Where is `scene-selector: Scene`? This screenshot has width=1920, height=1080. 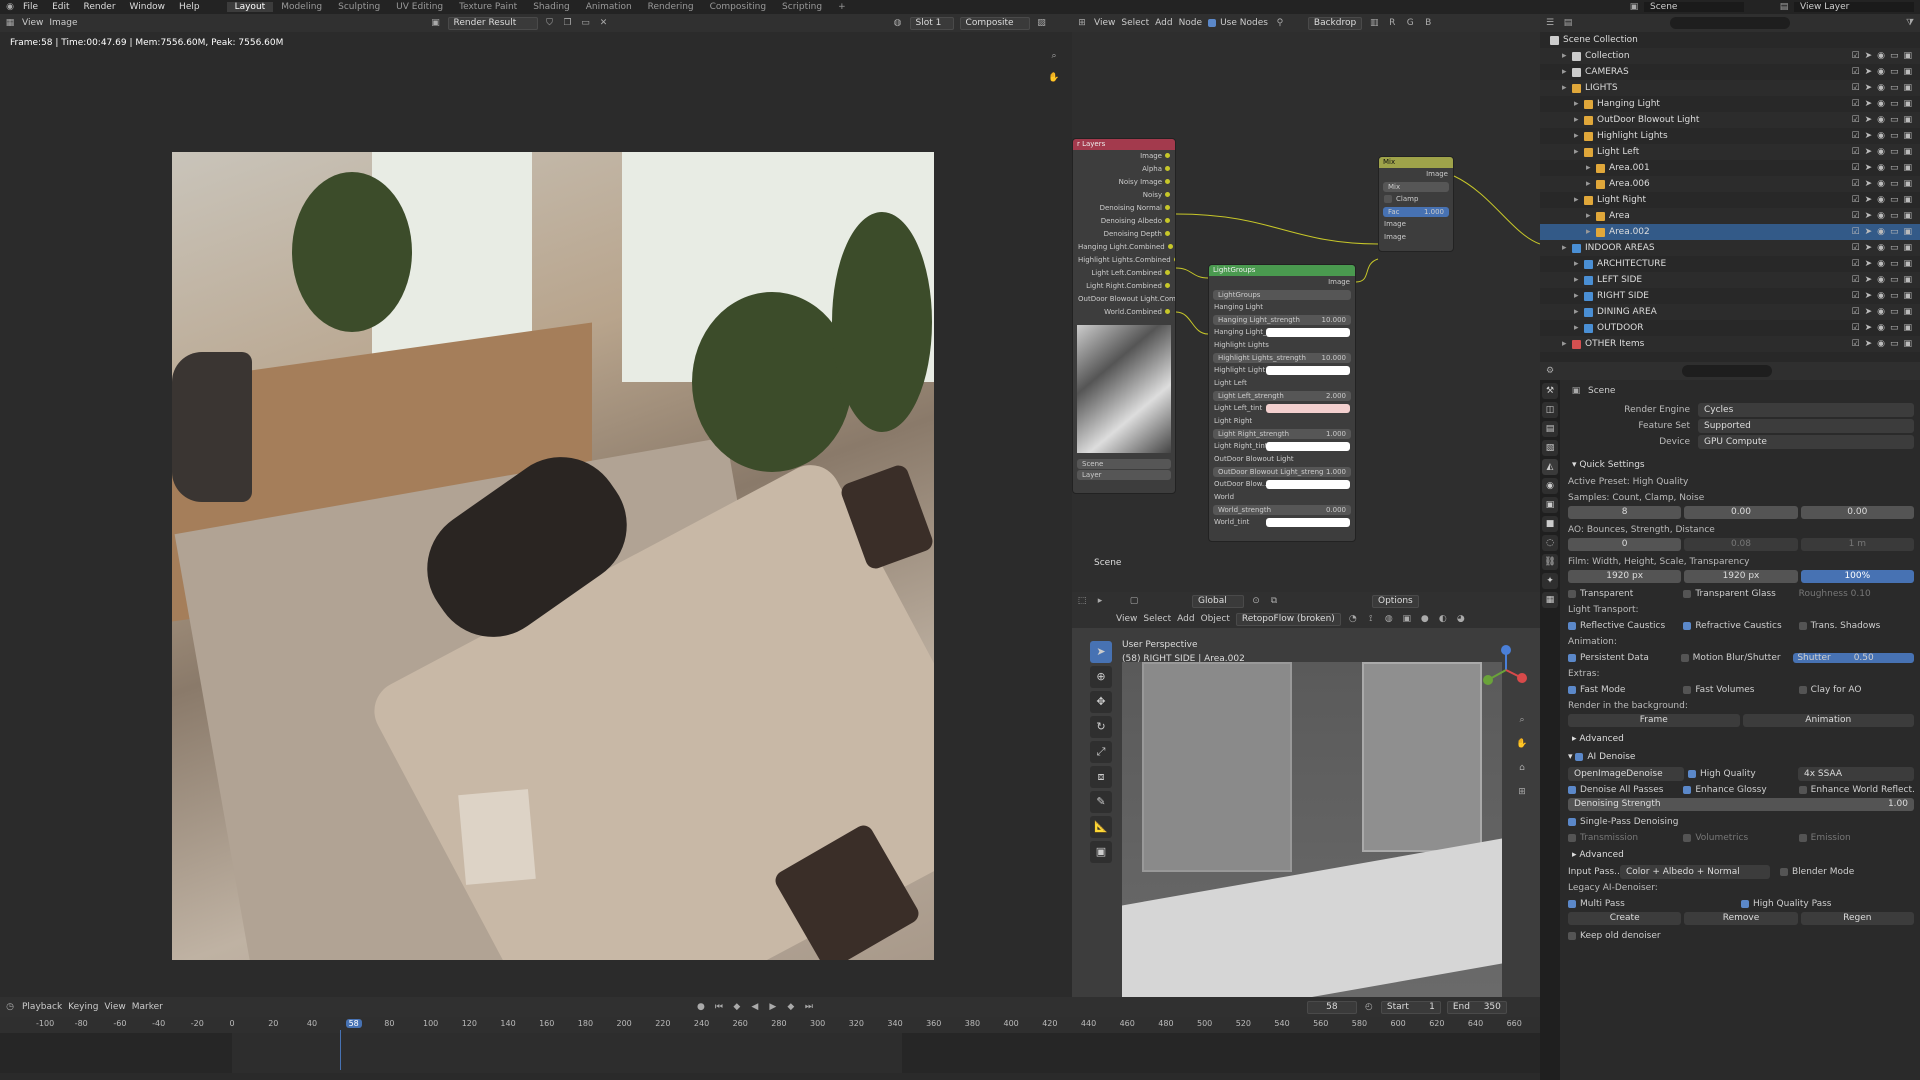
scene-selector: Scene is located at coordinates (1694, 7).